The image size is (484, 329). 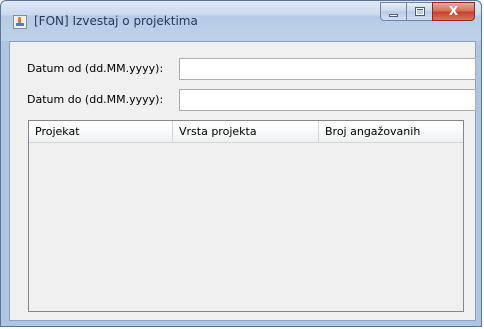 What do you see at coordinates (241, 21) in the screenshot?
I see `title-bar: [FON] Izvestaj o projektima X` at bounding box center [241, 21].